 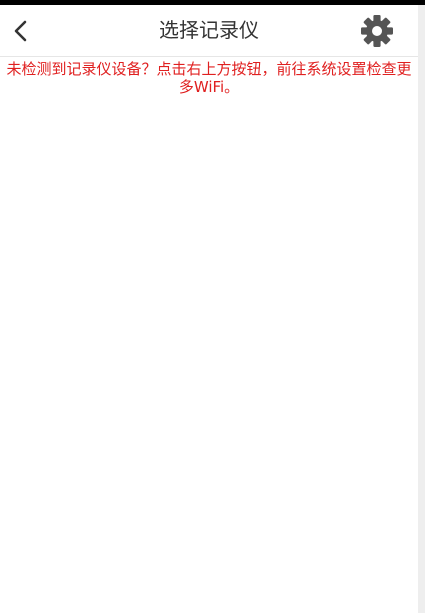 I want to click on navigation-bar: 选择记录仪, so click(x=209, y=31).